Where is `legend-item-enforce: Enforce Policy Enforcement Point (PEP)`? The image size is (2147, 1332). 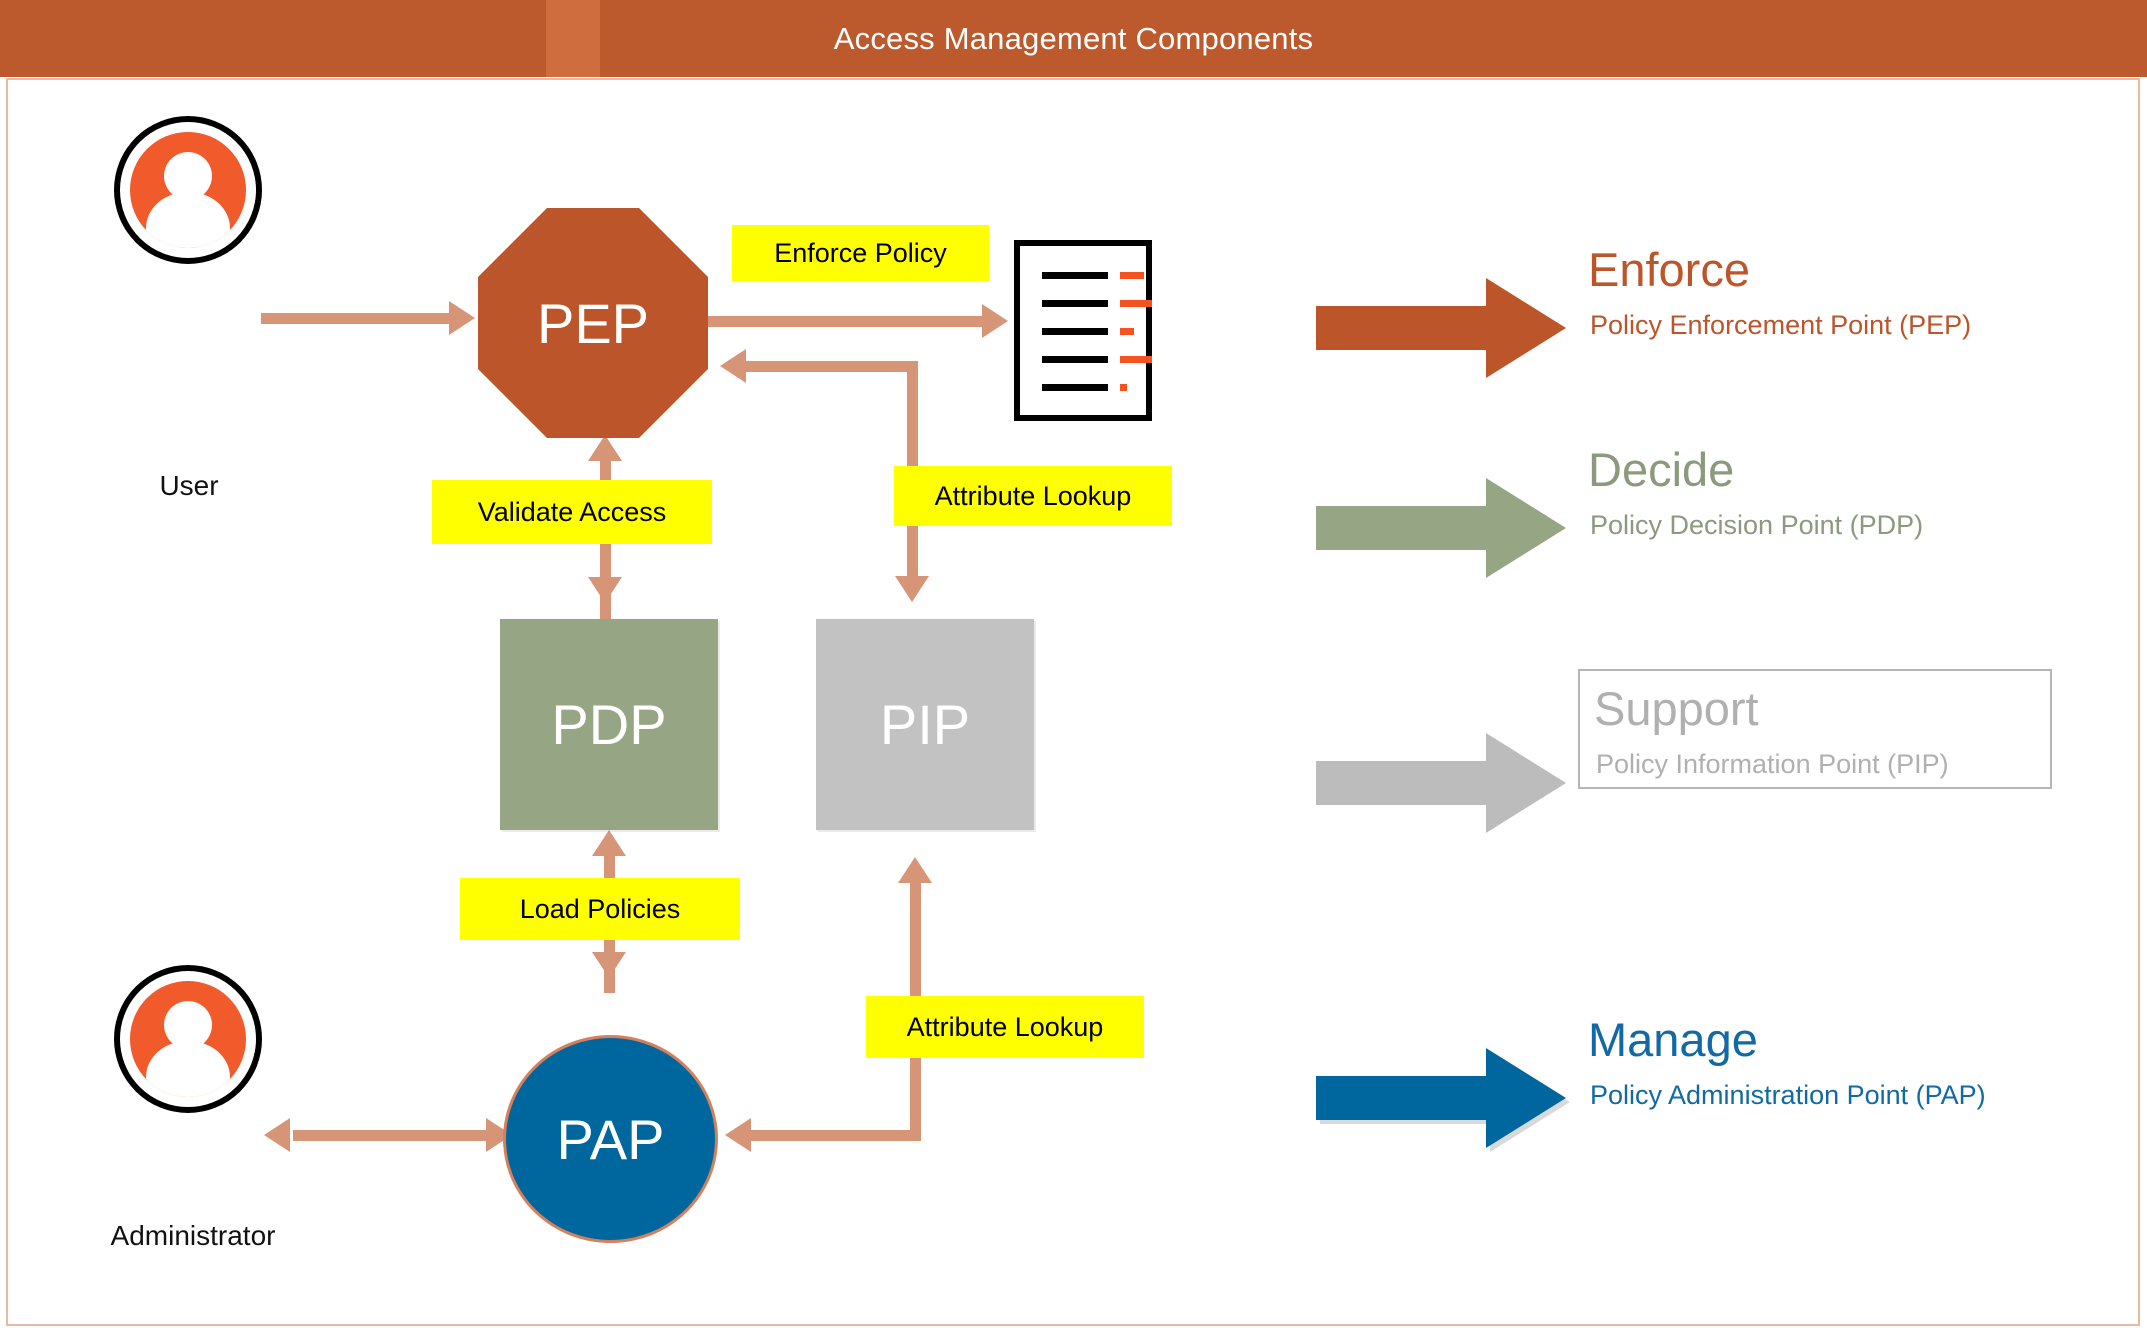 legend-item-enforce: Enforce Policy Enforcement Point (PEP) is located at coordinates (1716, 284).